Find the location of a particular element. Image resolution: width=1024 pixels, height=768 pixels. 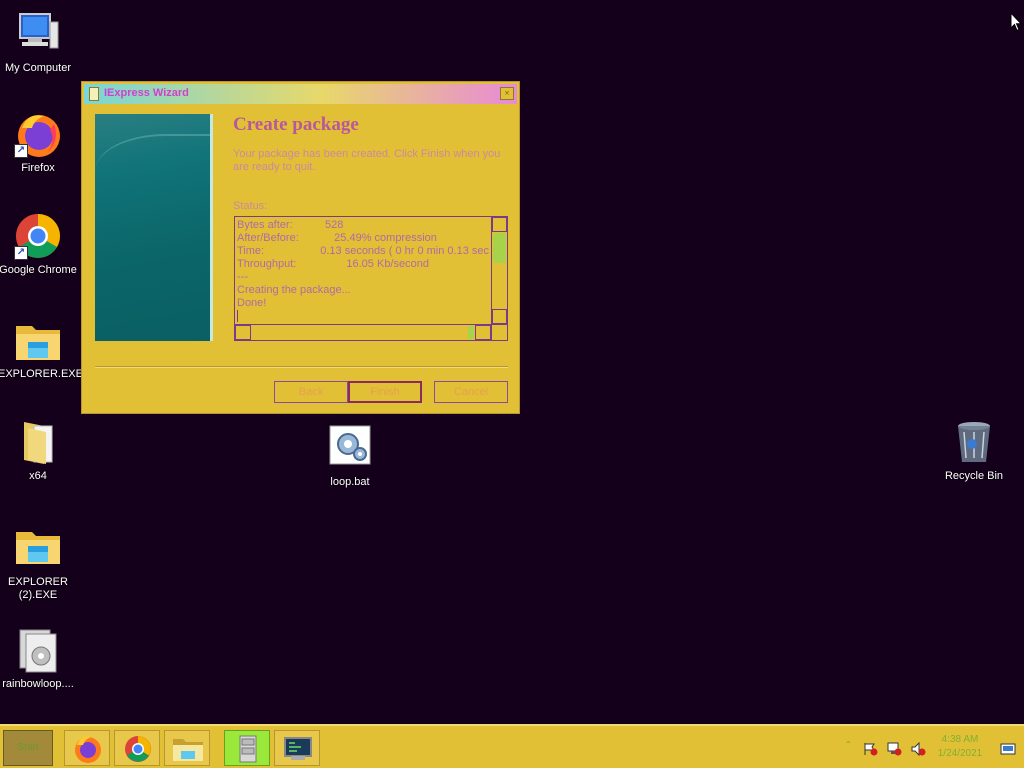

desktop-icon-loop-bat: loop.bat is located at coordinates (350, 456).